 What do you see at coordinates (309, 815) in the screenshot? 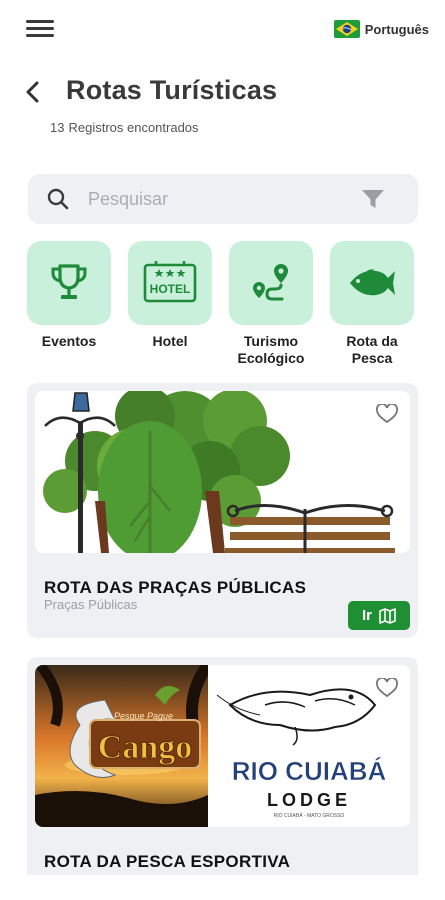
I see `logo-right-tagline: RIO CUIABÁ - MATO GROSSO` at bounding box center [309, 815].